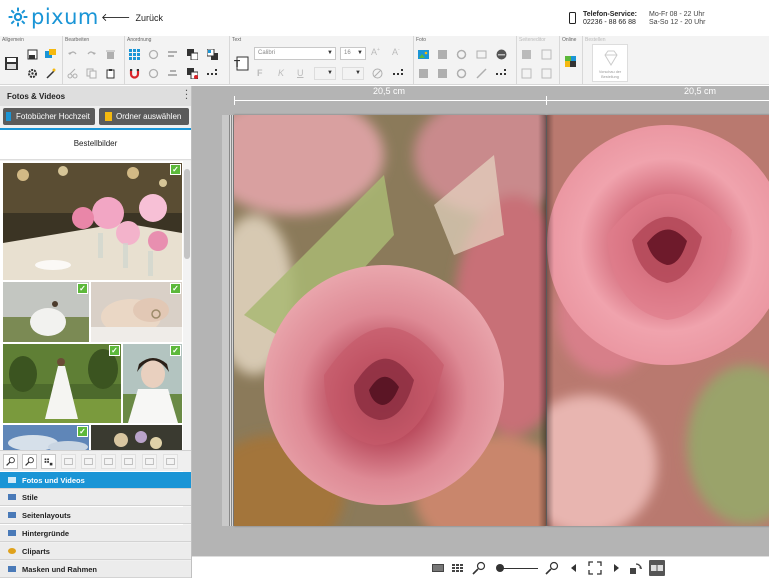 The height and width of the screenshot is (578, 769). I want to click on grid-overview-icon, so click(458, 568).